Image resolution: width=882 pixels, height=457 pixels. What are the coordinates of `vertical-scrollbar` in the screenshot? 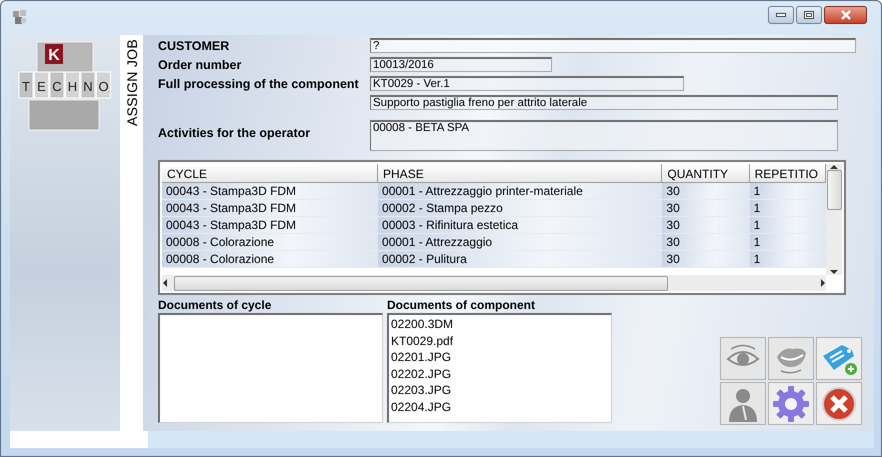 It's located at (834, 219).